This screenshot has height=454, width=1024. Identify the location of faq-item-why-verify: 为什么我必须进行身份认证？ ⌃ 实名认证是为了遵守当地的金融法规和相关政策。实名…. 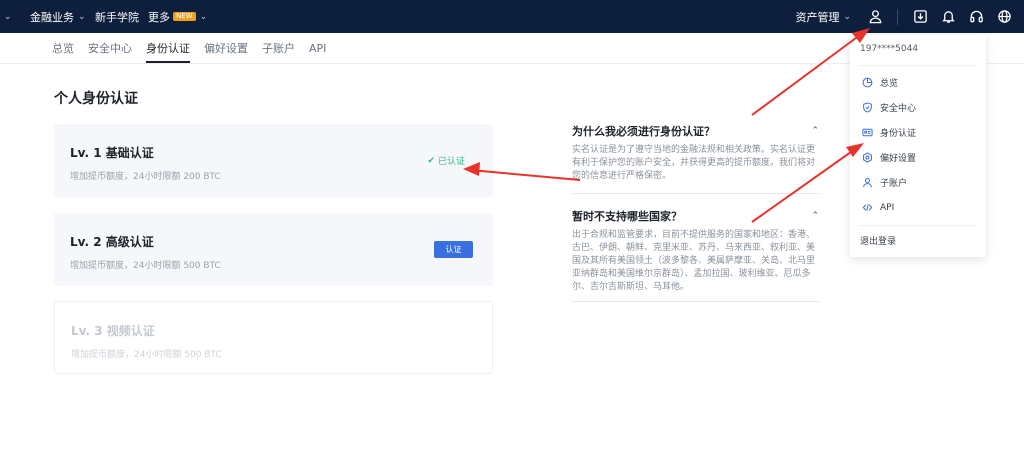
(695, 153).